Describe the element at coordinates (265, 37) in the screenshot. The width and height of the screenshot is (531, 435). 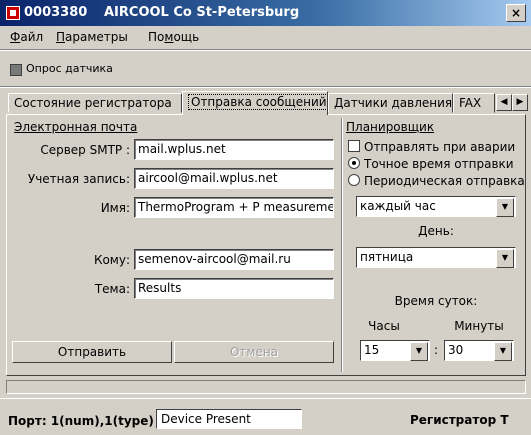
I see `menu-bar: Файл Параметры Помощь` at that location.